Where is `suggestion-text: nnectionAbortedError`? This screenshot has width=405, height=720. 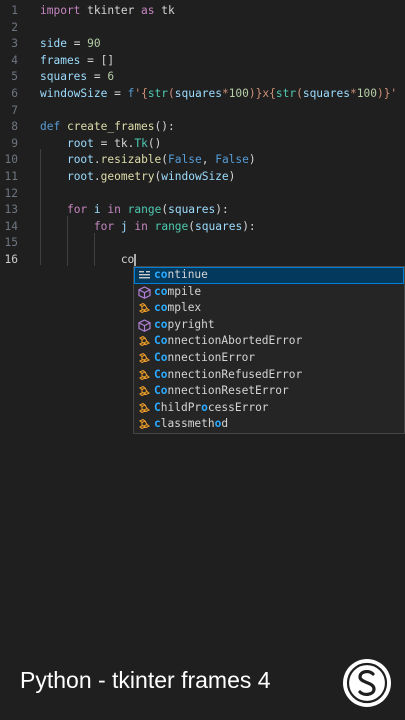
suggestion-text: nnectionAbortedError is located at coordinates (235, 341).